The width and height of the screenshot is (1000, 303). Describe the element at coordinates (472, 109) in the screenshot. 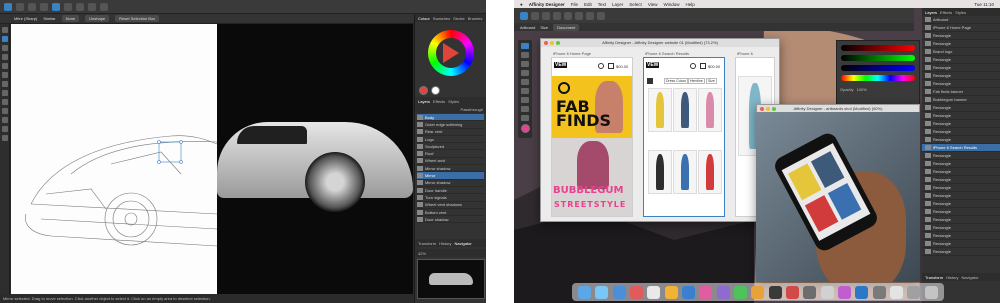

I see `blend-mode-select: Passthrough` at that location.